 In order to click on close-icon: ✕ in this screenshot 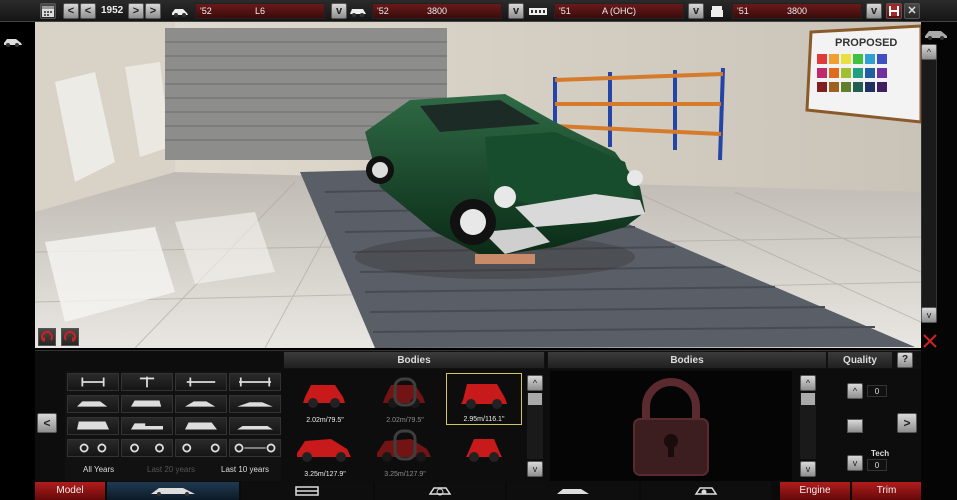, I will do `click(912, 11)`.